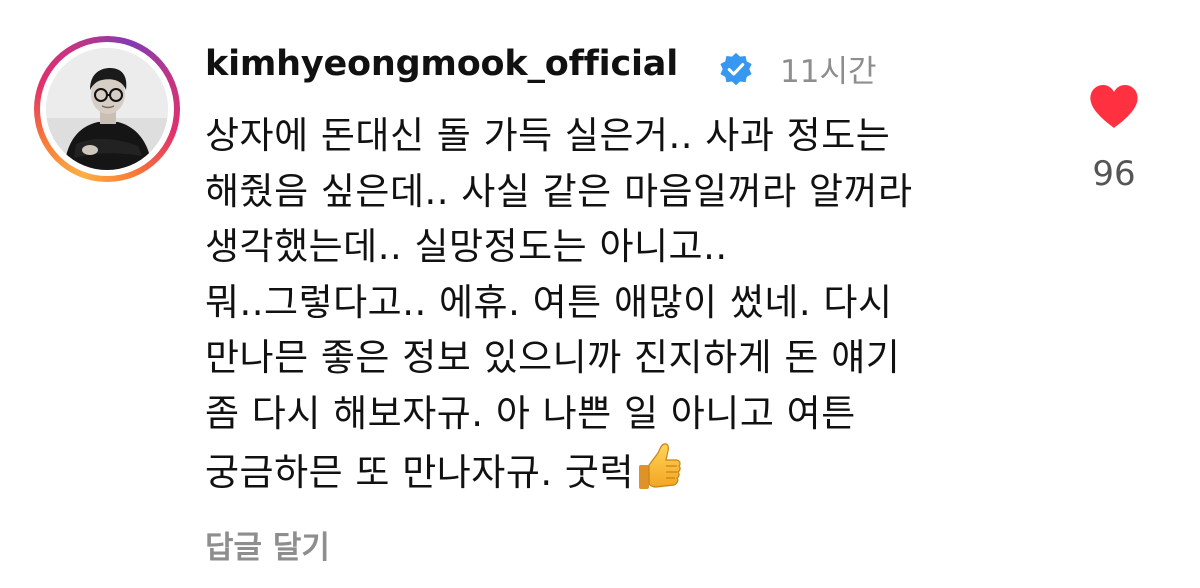  I want to click on comment-line: 좀 다시 해보자규. 아 나쁜 일 아니고 여튼, so click(530, 413).